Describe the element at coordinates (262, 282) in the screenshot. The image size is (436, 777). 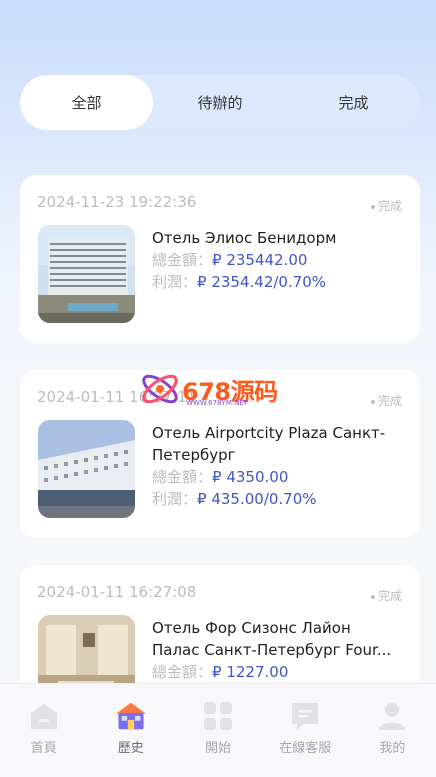
I see `profit-value: ₽ 2354.42/0.70%` at that location.